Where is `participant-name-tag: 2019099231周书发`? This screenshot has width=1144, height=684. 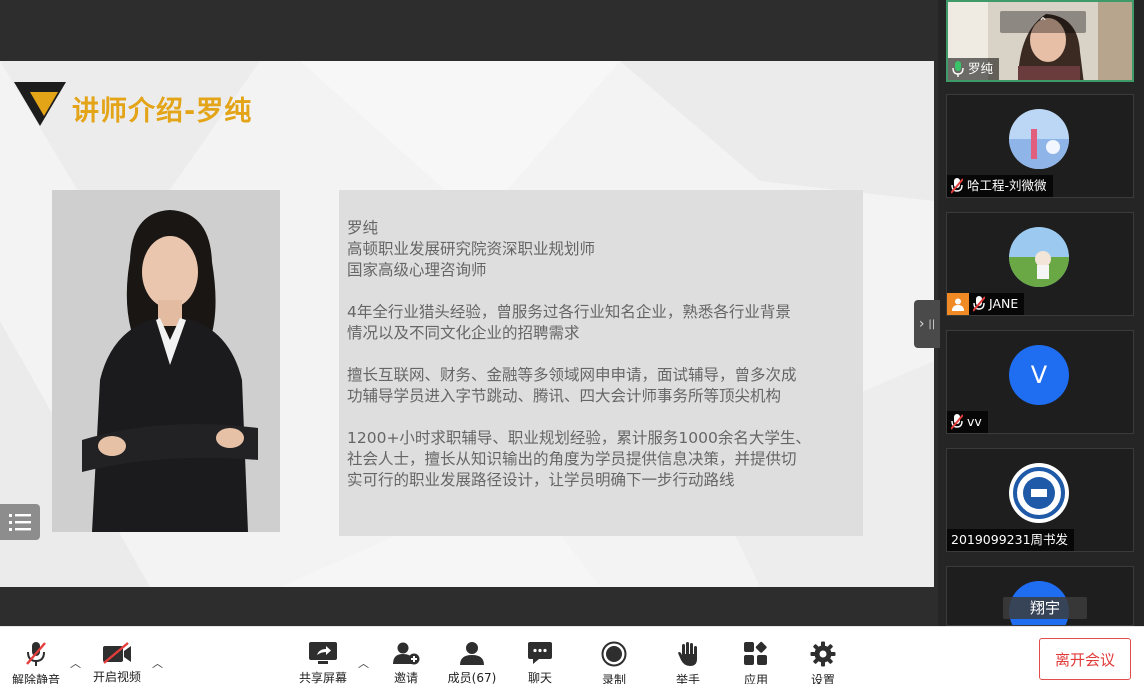
participant-name-tag: 2019099231周书发 is located at coordinates (1011, 540).